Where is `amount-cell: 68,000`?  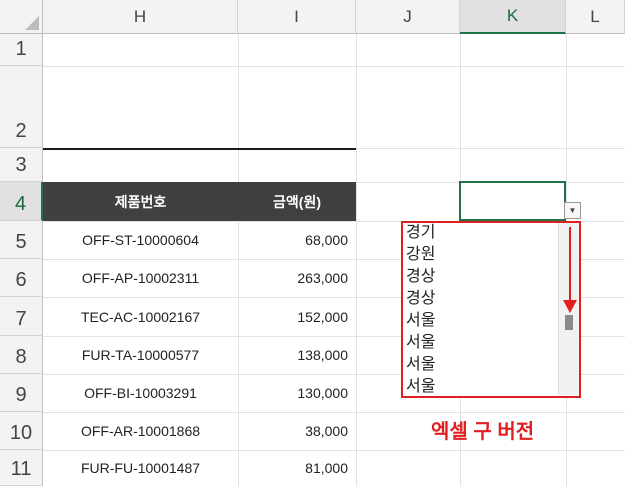 amount-cell: 68,000 is located at coordinates (297, 240).